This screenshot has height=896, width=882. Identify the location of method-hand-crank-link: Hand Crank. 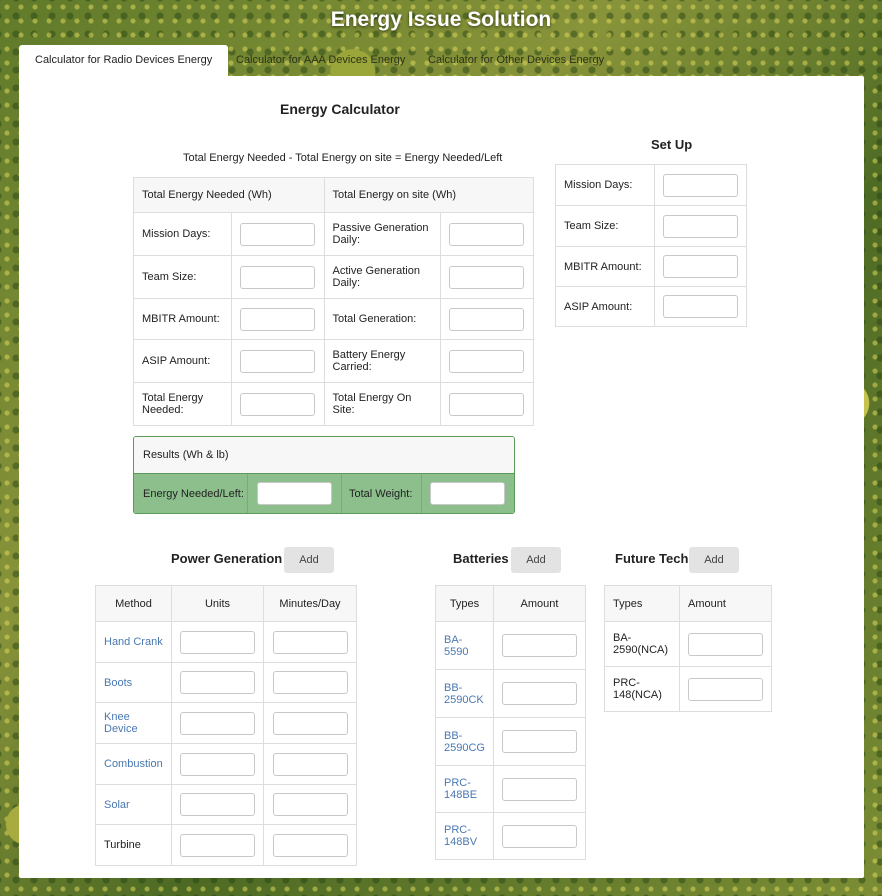
(133, 642).